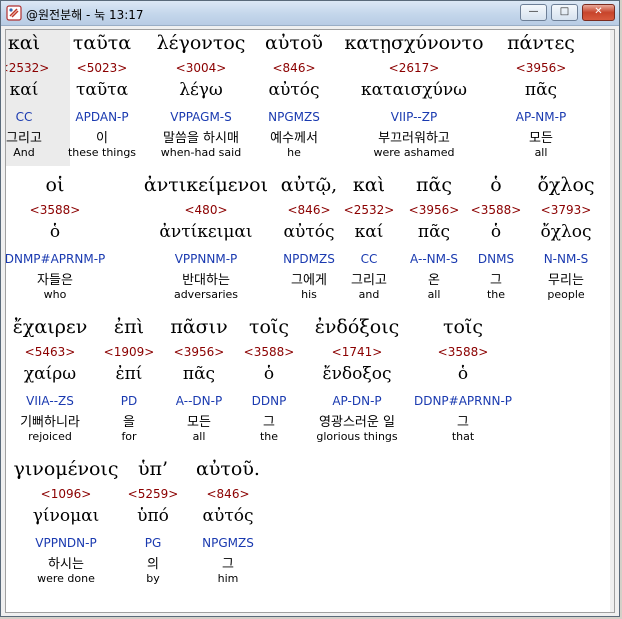 The height and width of the screenshot is (619, 622). I want to click on minimize-button: —, so click(533, 12).